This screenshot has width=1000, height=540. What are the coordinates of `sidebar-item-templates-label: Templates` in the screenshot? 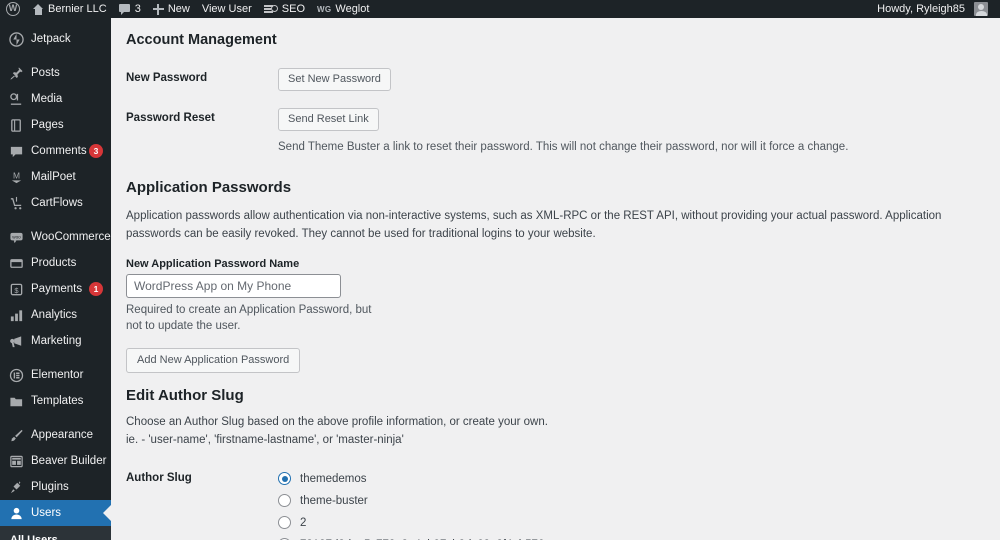 It's located at (57, 401).